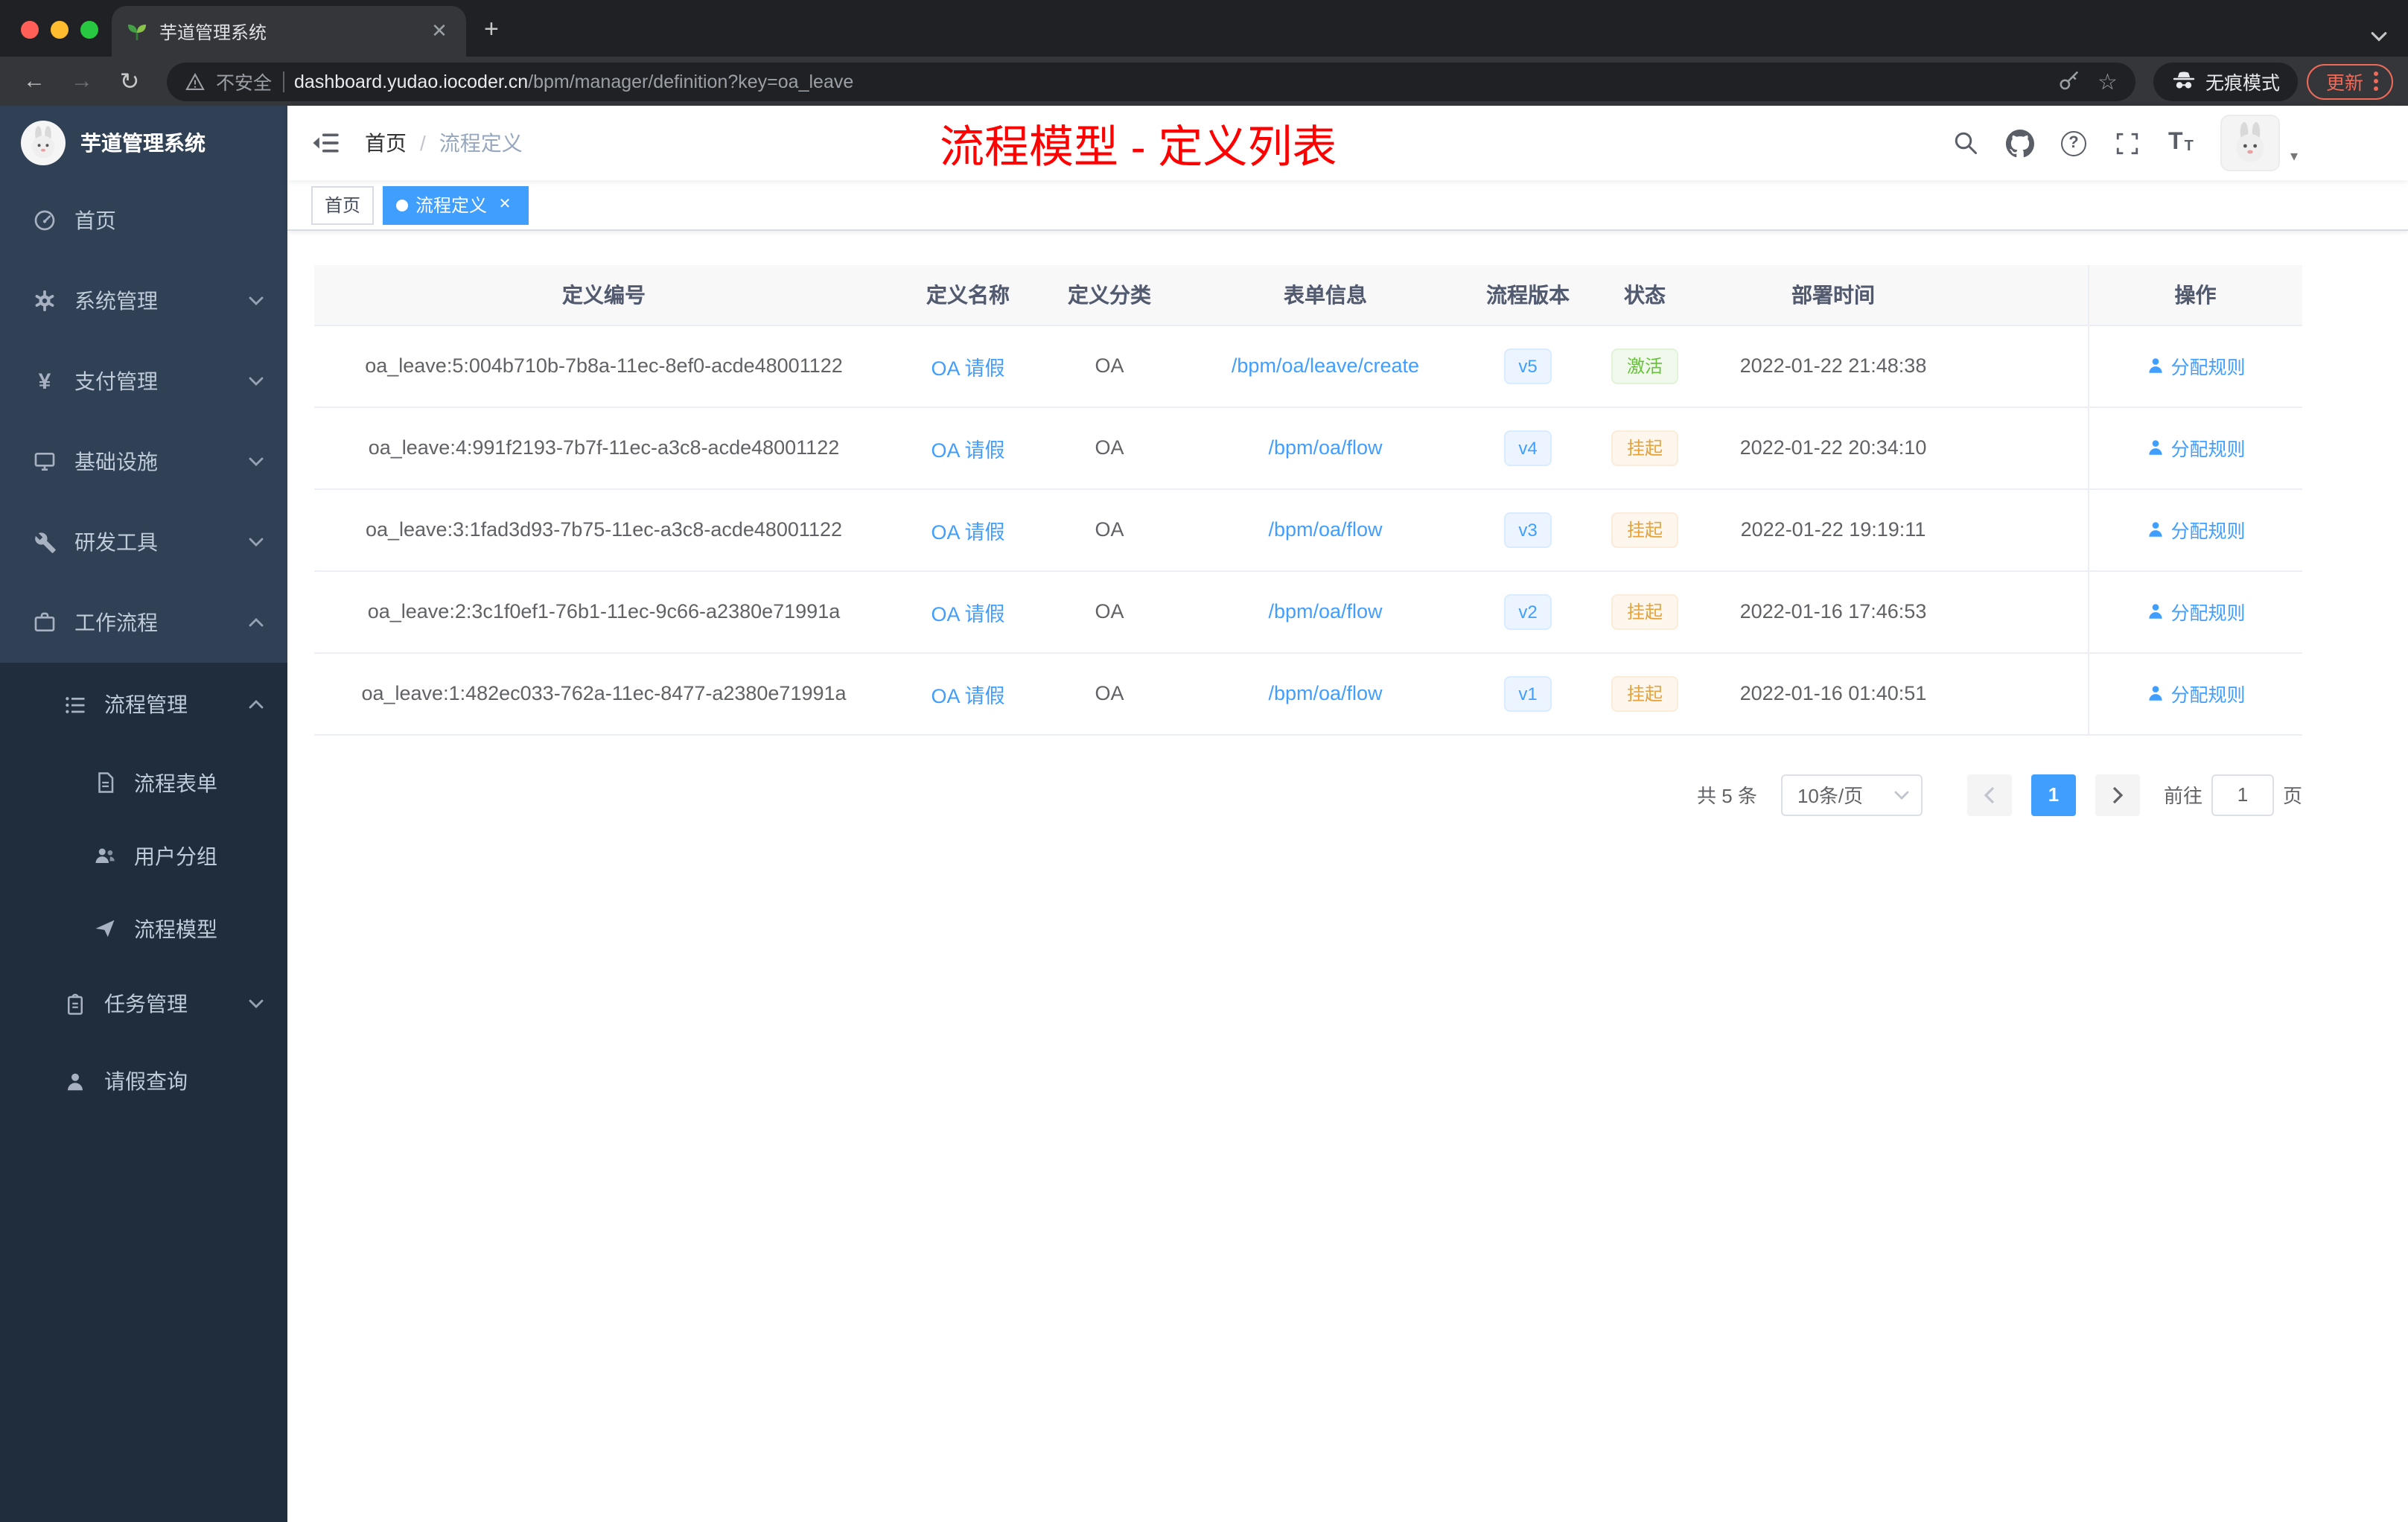  I want to click on page-number-button: 1, so click(2053, 794).